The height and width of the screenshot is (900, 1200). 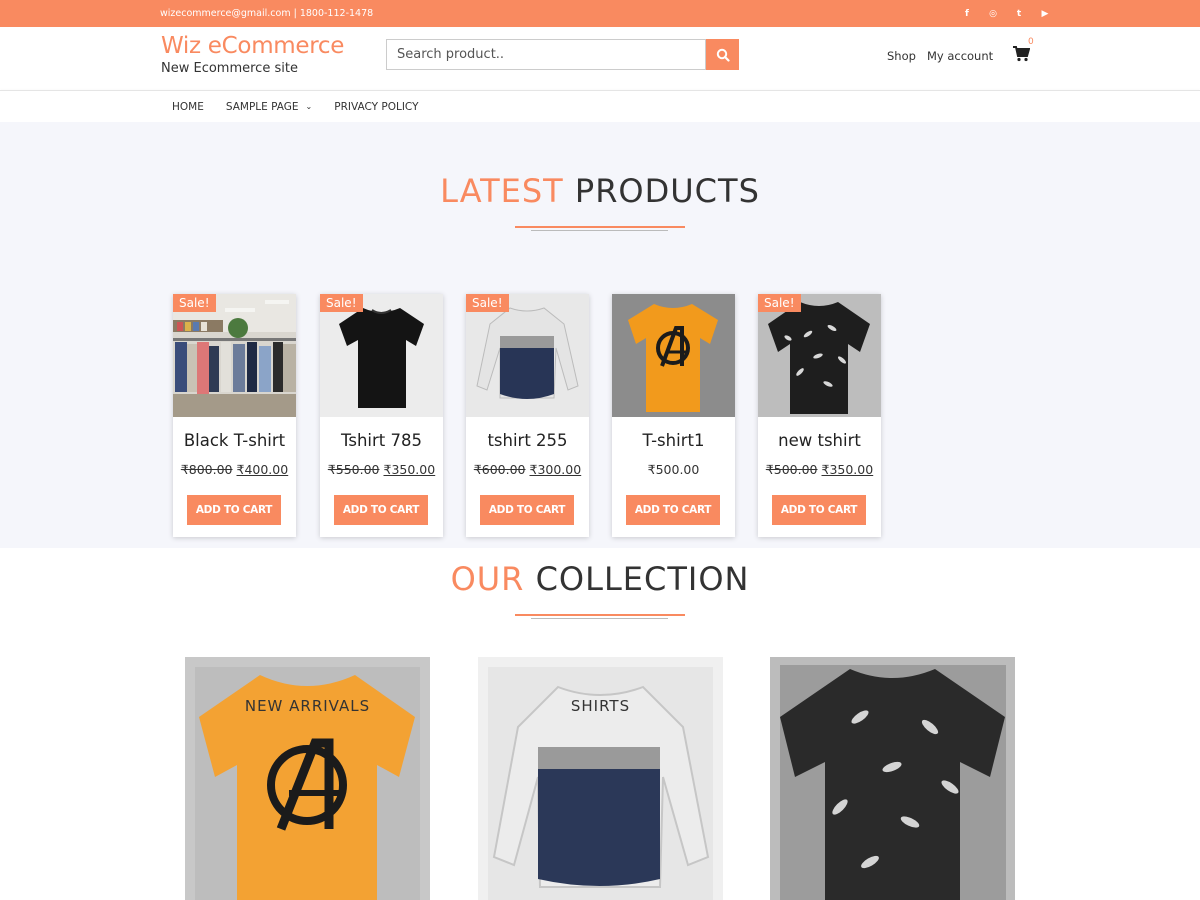 What do you see at coordinates (600, 106) in the screenshot?
I see `main-nav: HOME SAMPLE PAGE ⌄ PRIVACY POLICY` at bounding box center [600, 106].